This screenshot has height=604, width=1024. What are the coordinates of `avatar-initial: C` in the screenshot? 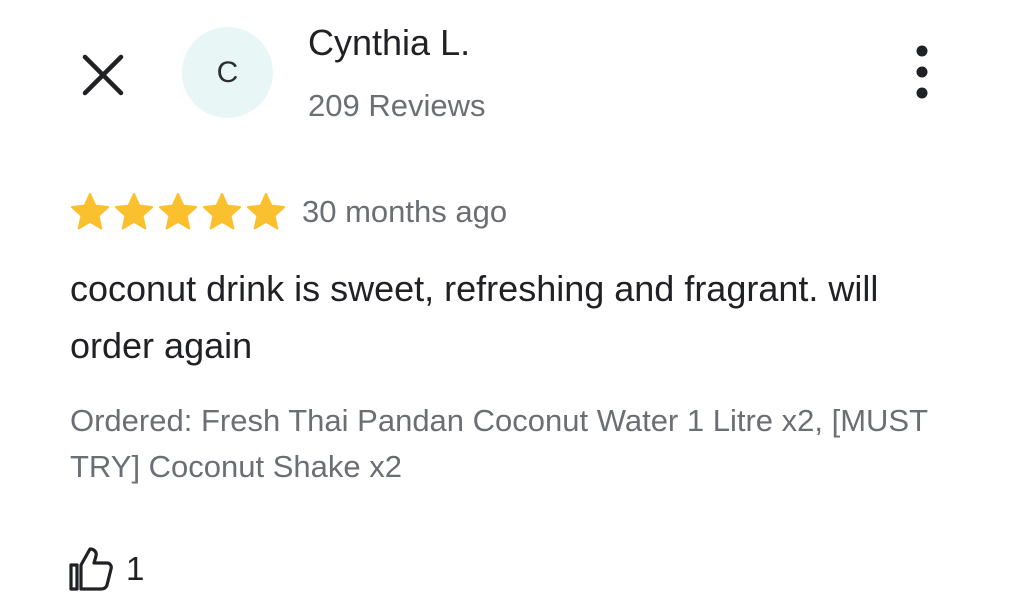 It's located at (227, 72).